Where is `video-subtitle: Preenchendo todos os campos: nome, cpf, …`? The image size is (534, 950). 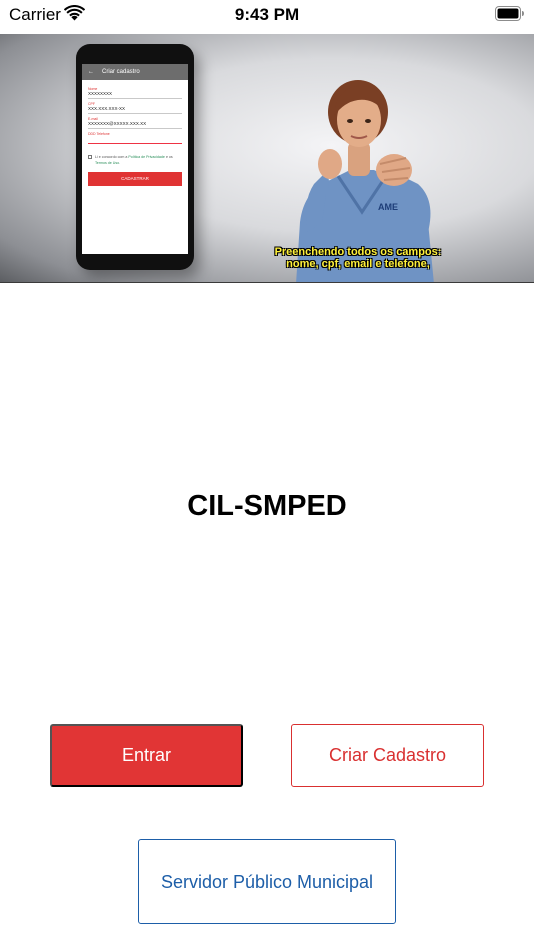
video-subtitle: Preenchendo todos os campos: nome, cpf, … is located at coordinates (358, 258).